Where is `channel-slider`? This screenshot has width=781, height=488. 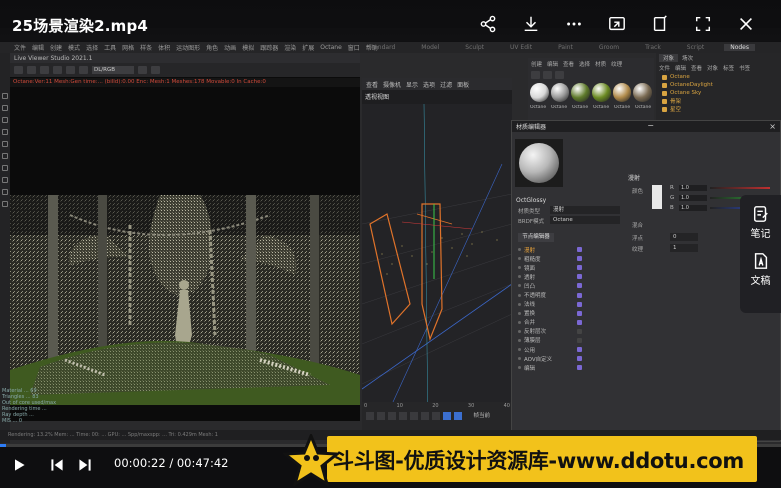 channel-slider is located at coordinates (740, 187).